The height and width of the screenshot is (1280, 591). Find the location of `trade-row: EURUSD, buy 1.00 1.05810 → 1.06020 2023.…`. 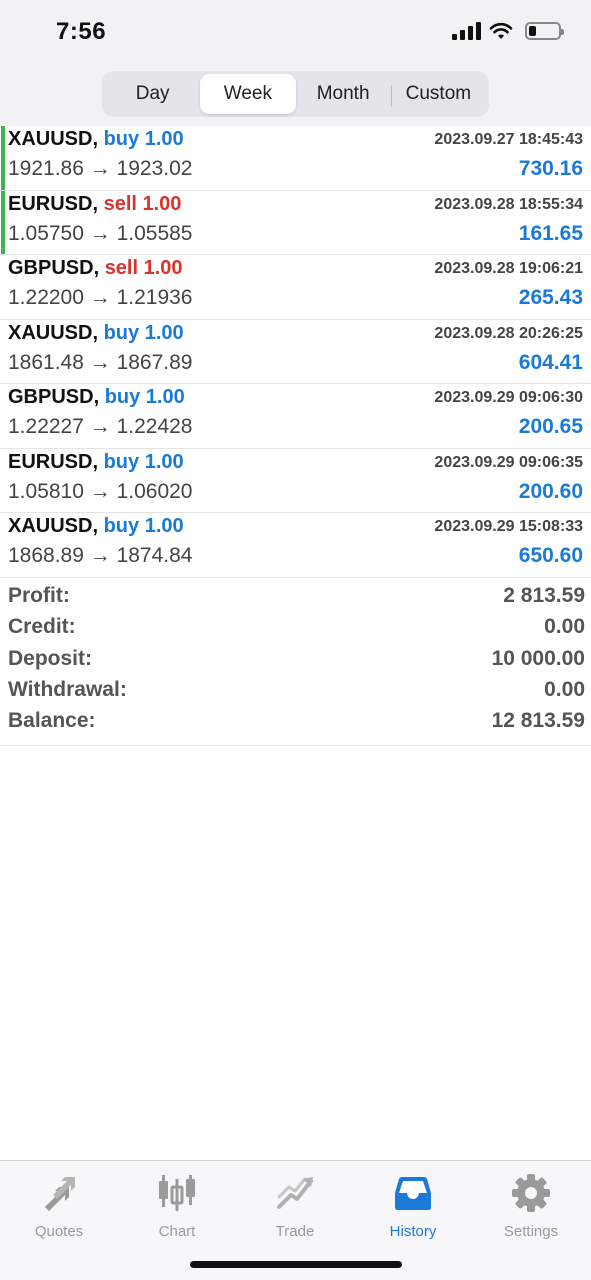

trade-row: EURUSD, buy 1.00 1.05810 → 1.06020 2023.… is located at coordinates (295, 481).